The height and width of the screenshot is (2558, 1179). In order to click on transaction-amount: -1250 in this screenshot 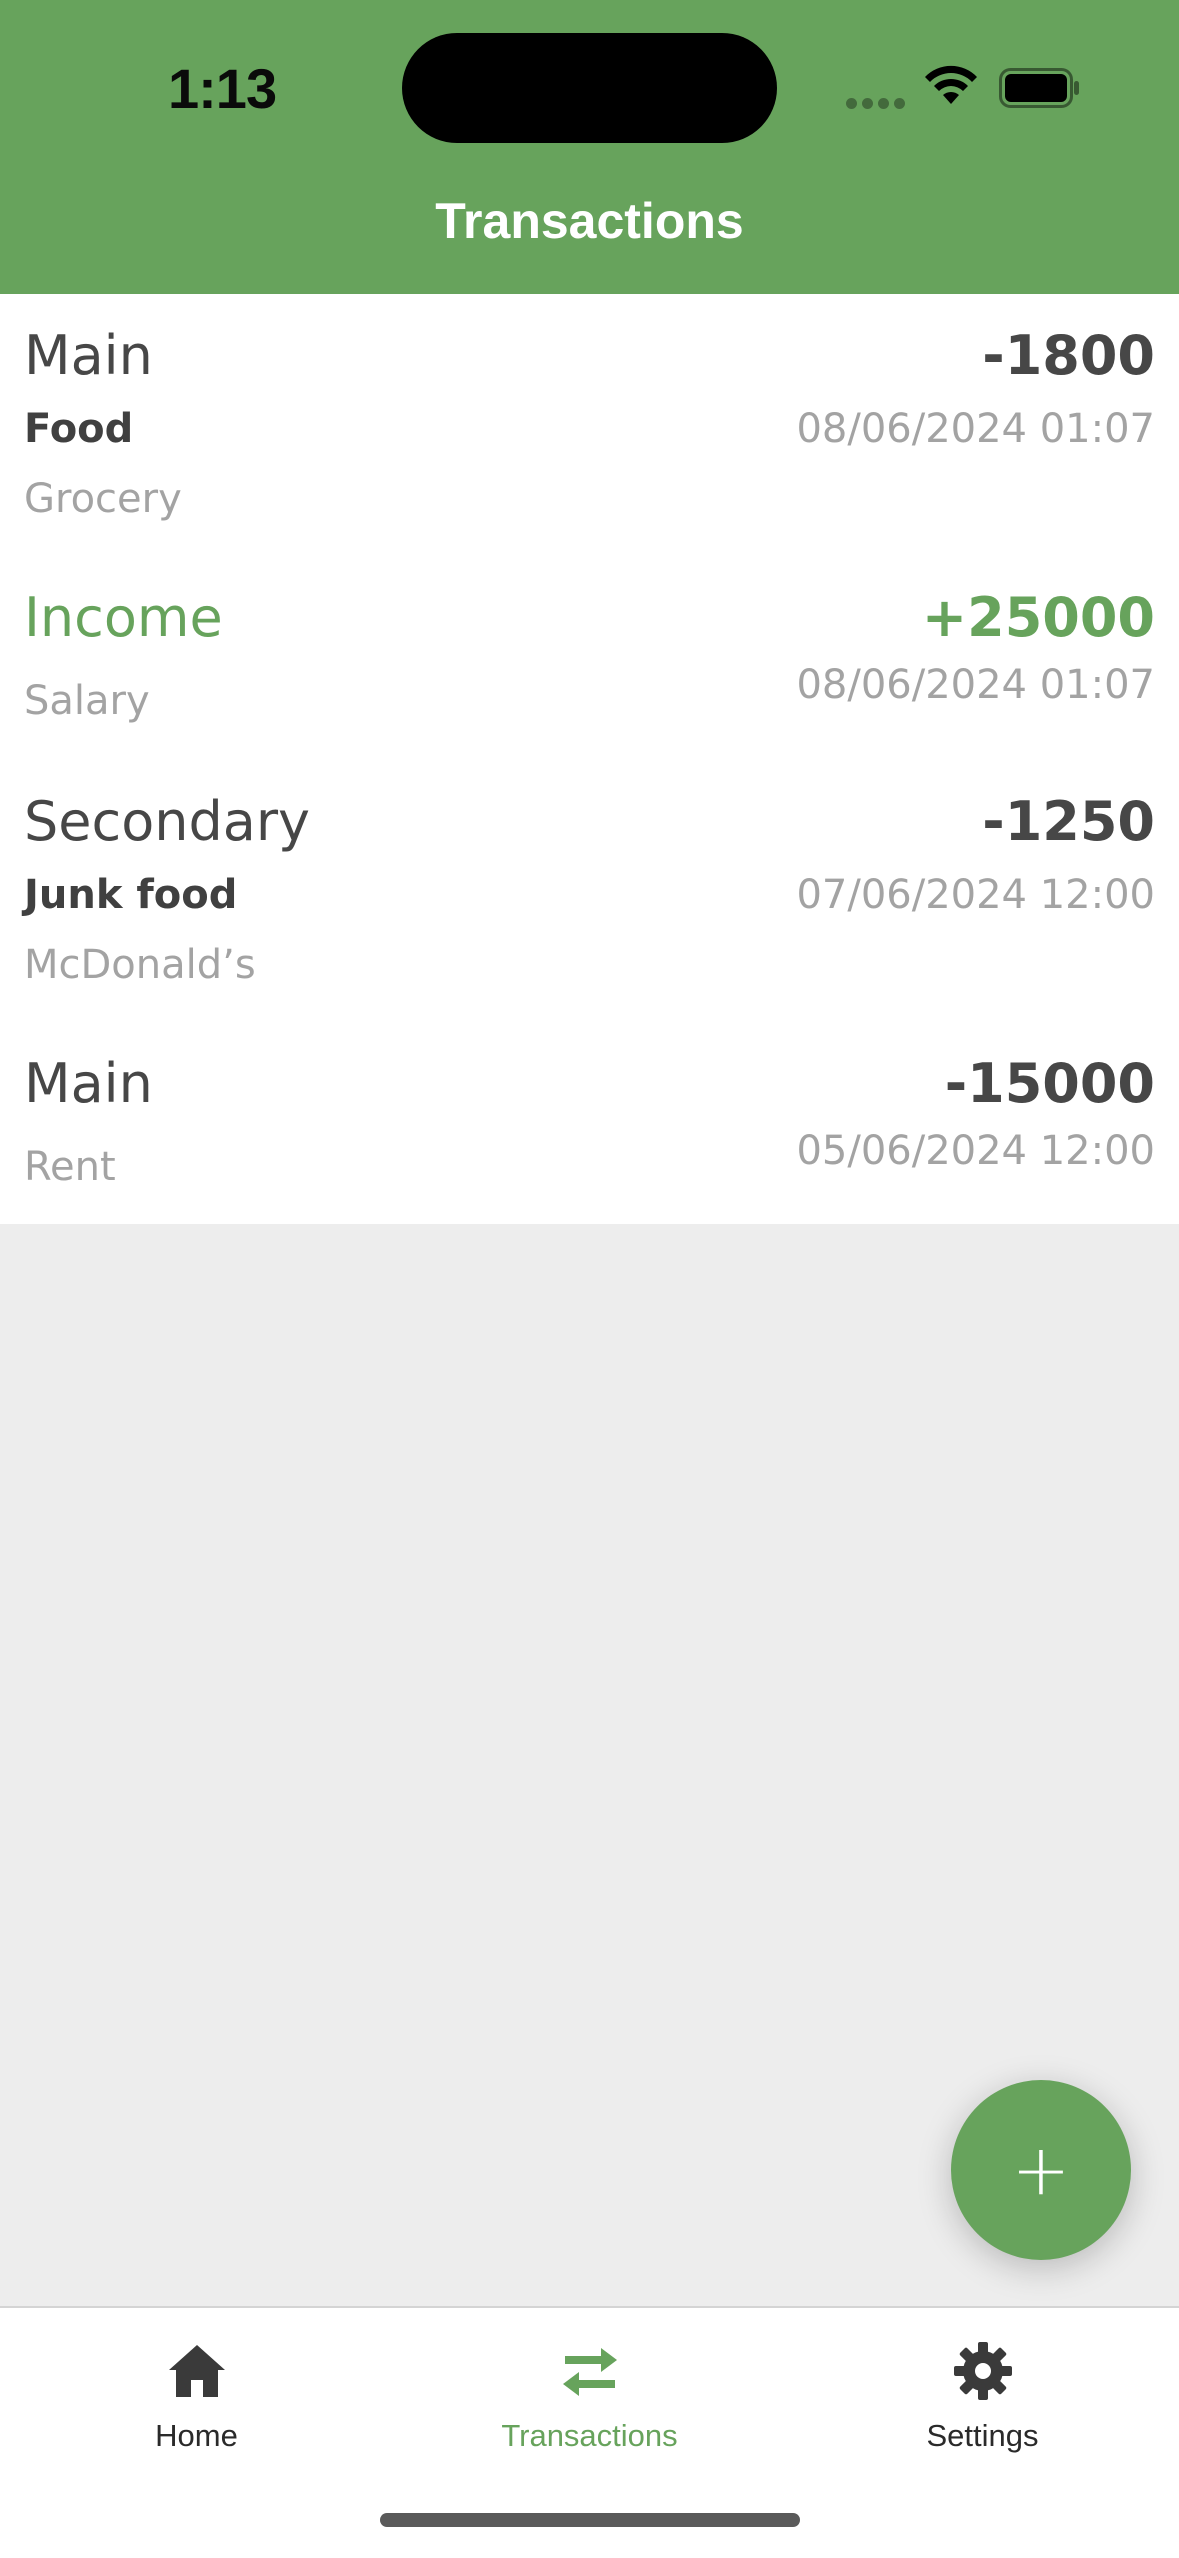, I will do `click(1068, 821)`.